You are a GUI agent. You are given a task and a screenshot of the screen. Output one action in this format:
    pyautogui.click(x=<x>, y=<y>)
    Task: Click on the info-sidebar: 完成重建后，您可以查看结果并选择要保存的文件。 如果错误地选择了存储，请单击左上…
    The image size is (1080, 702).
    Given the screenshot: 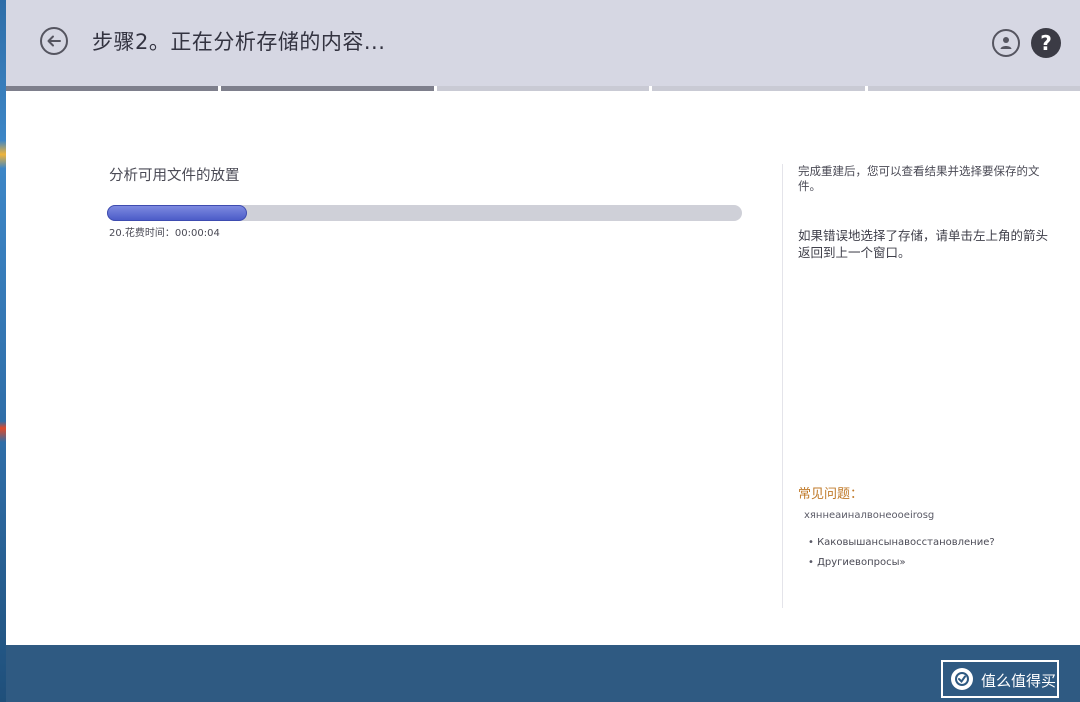 What is the action you would take?
    pyautogui.click(x=929, y=212)
    